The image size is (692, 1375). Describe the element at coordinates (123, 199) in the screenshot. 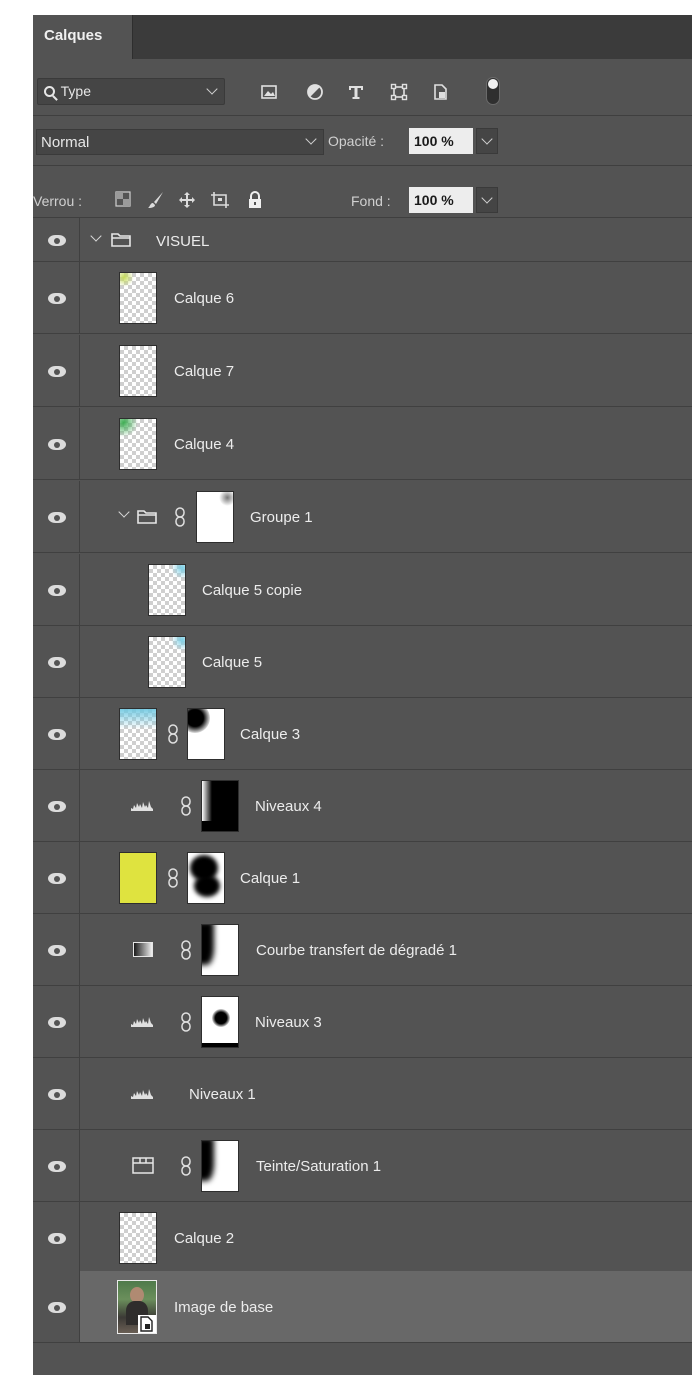

I see `lock-transparency-icon` at that location.